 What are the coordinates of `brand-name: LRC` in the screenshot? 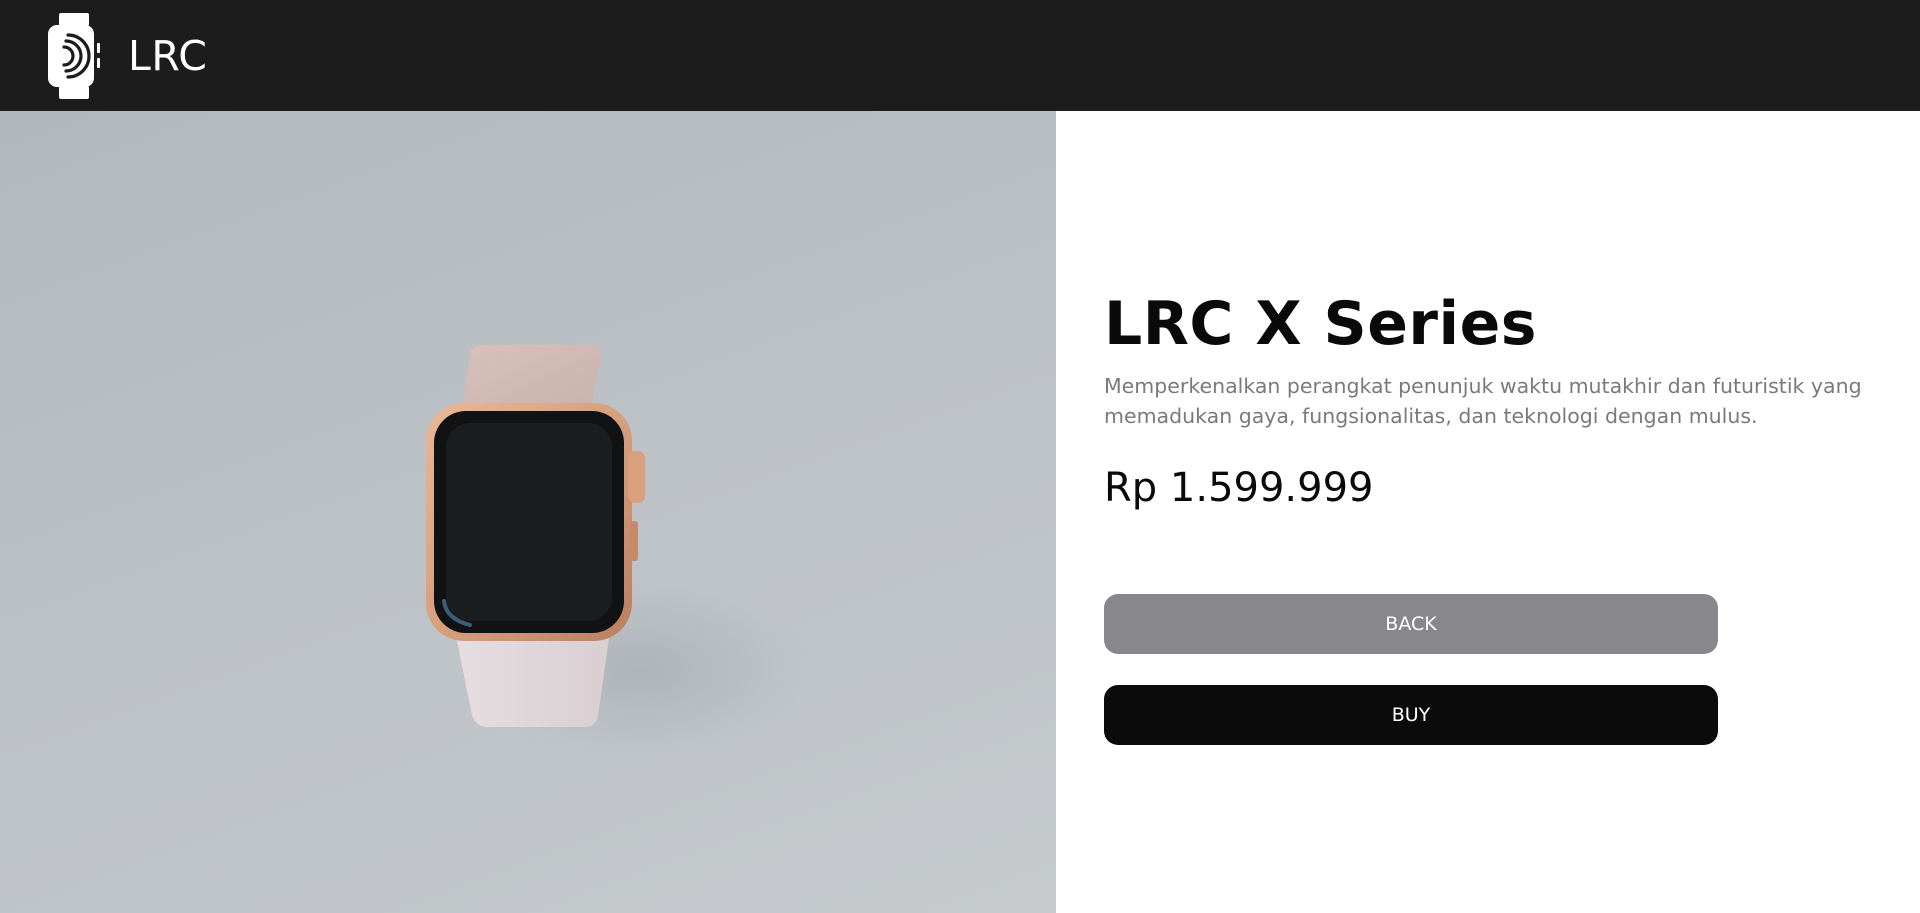 It's located at (167, 56).